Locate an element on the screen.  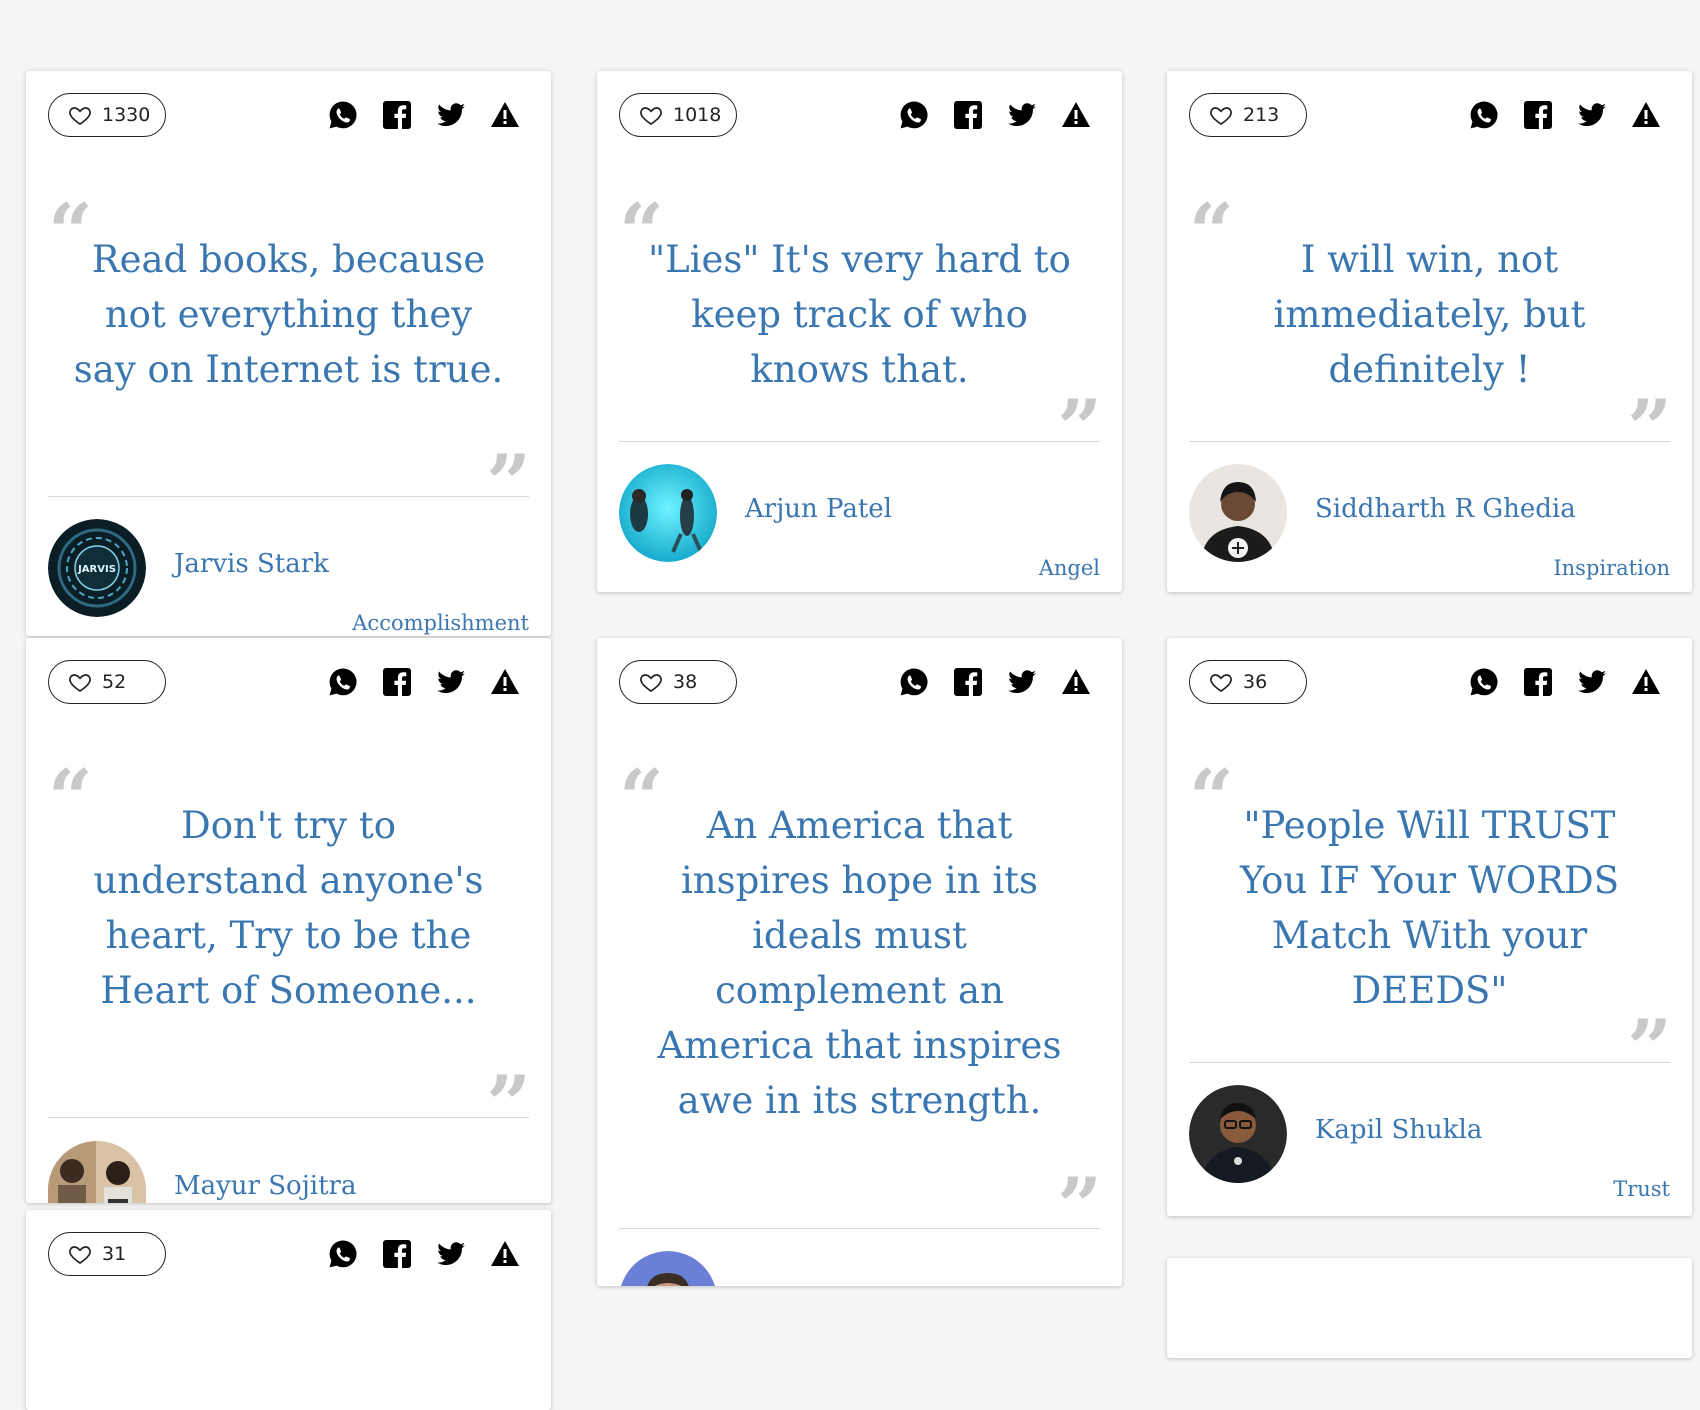
like-button: 52 is located at coordinates (107, 682).